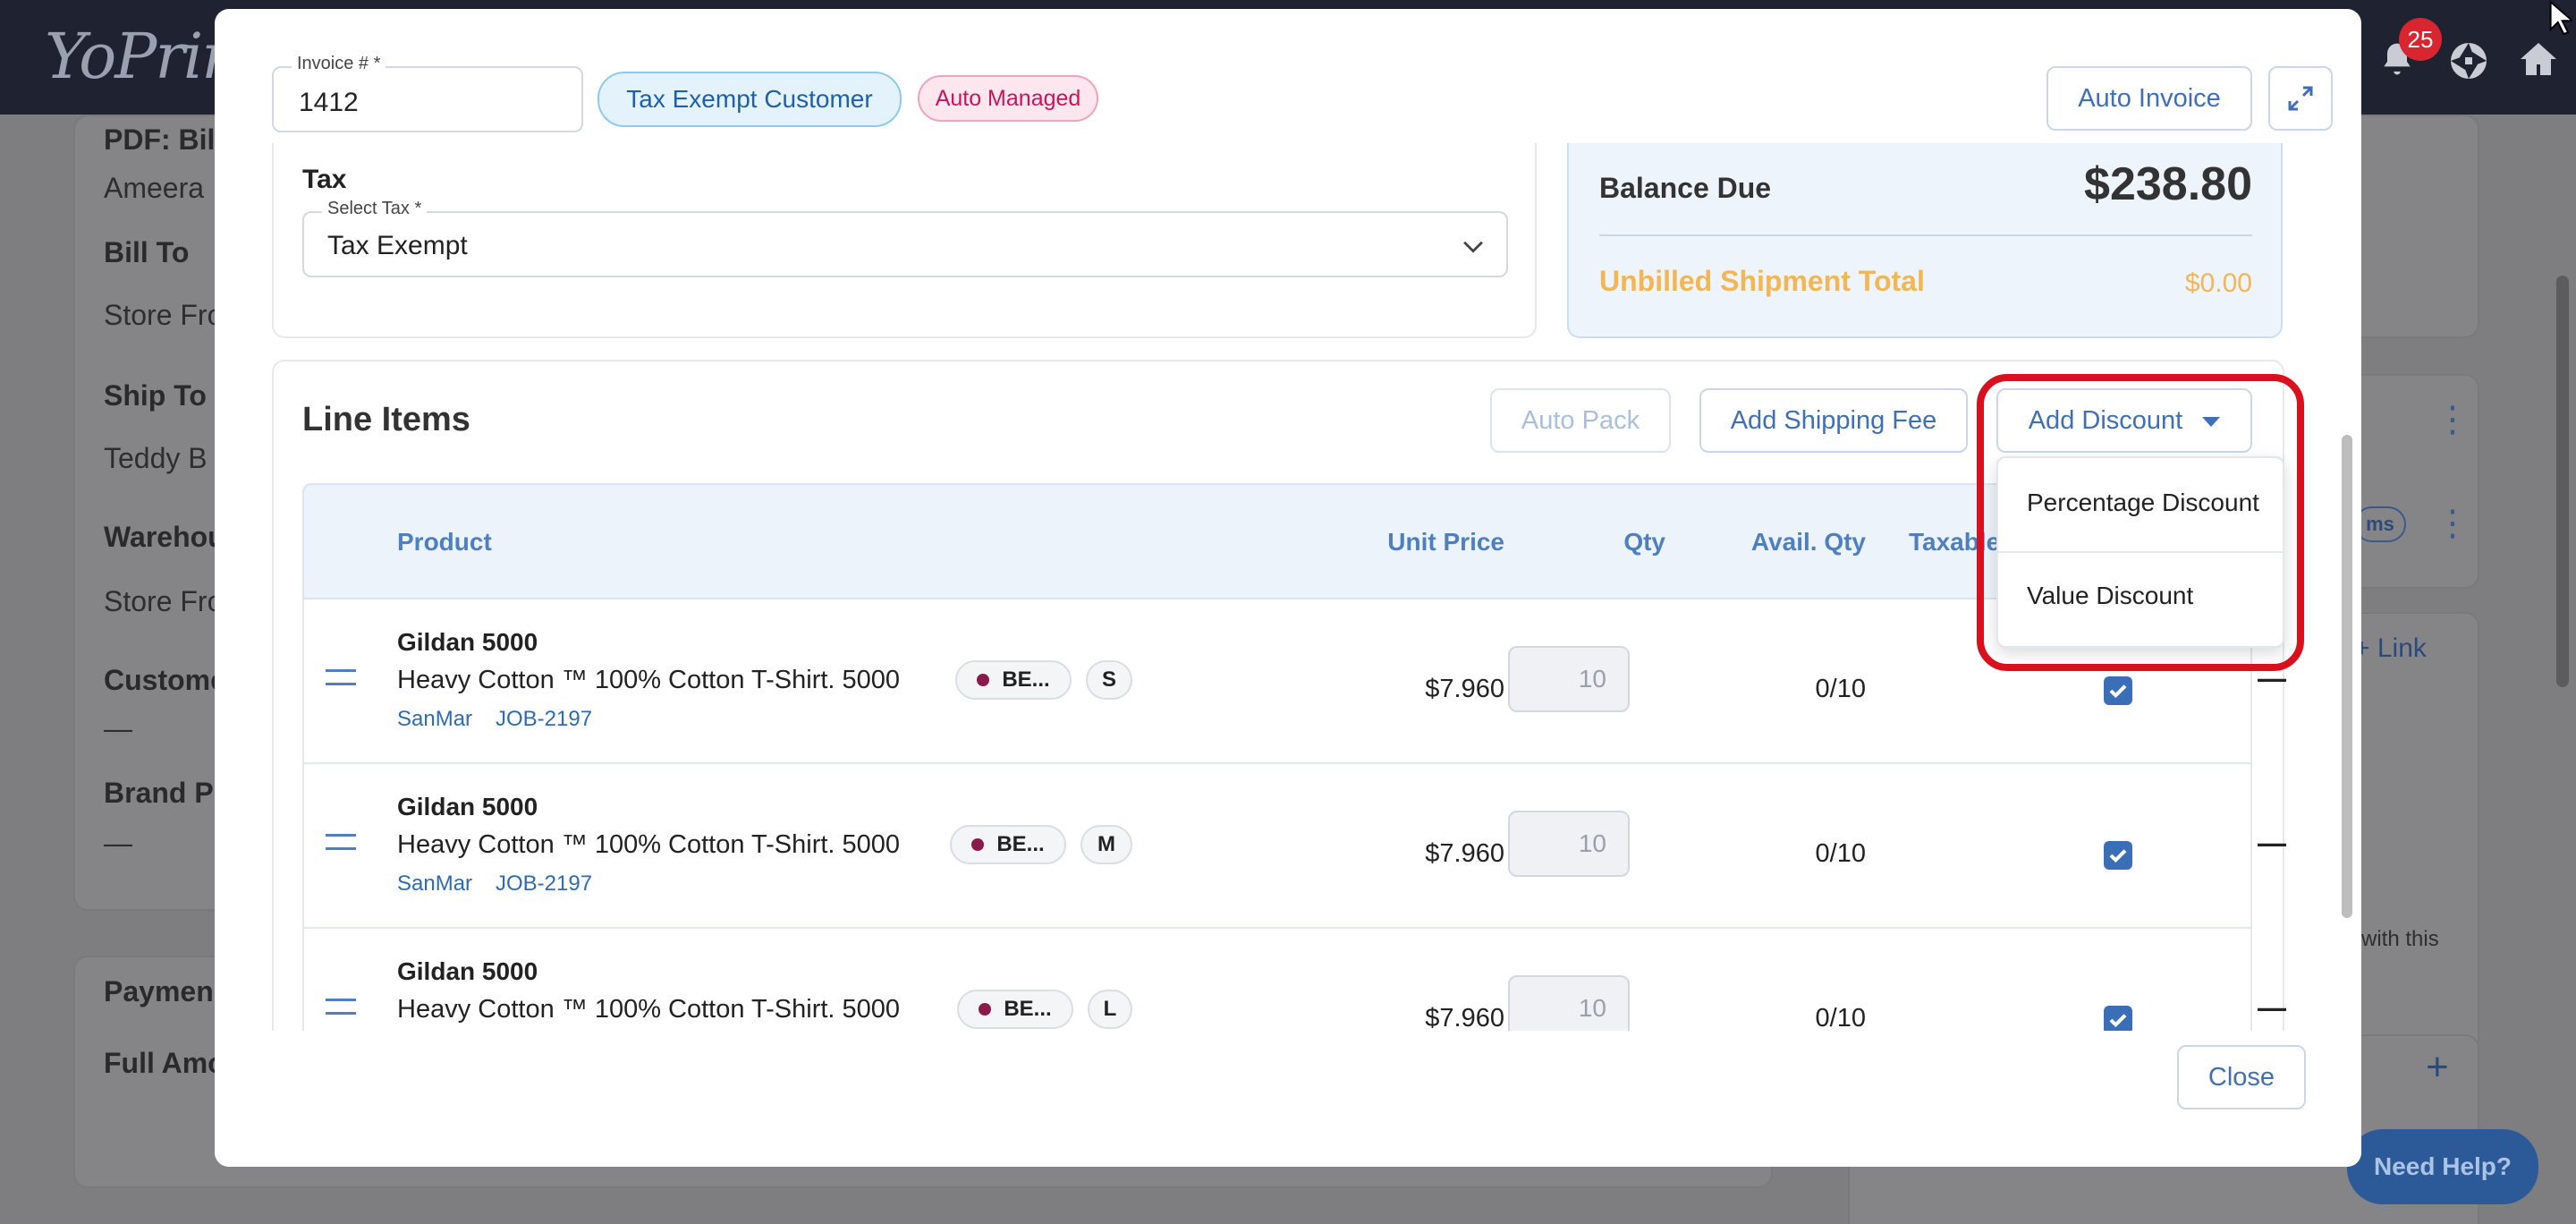 The width and height of the screenshot is (2576, 1224). What do you see at coordinates (1580, 420) in the screenshot?
I see `auto-pack-button: Auto Pack` at bounding box center [1580, 420].